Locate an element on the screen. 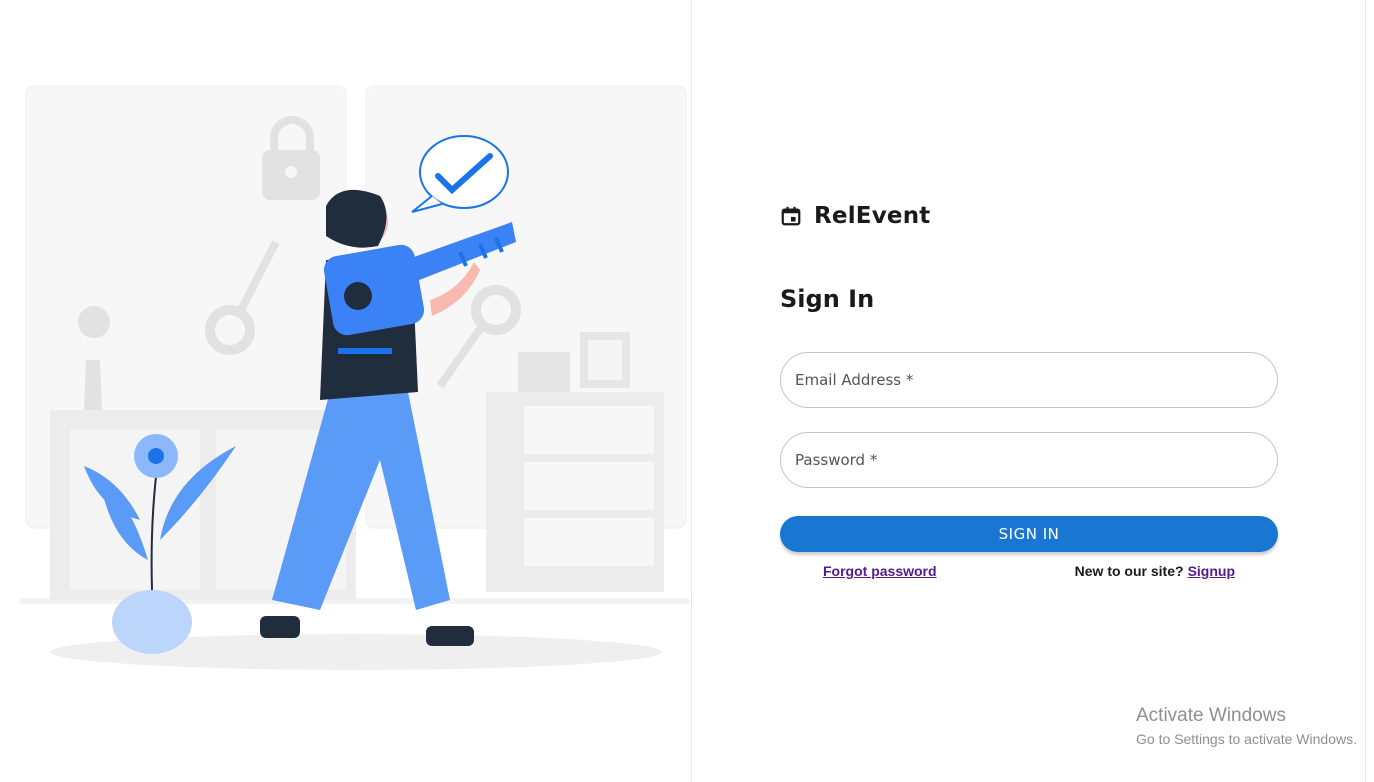 This screenshot has width=1374, height=782. password-field: Password * is located at coordinates (1029, 460).